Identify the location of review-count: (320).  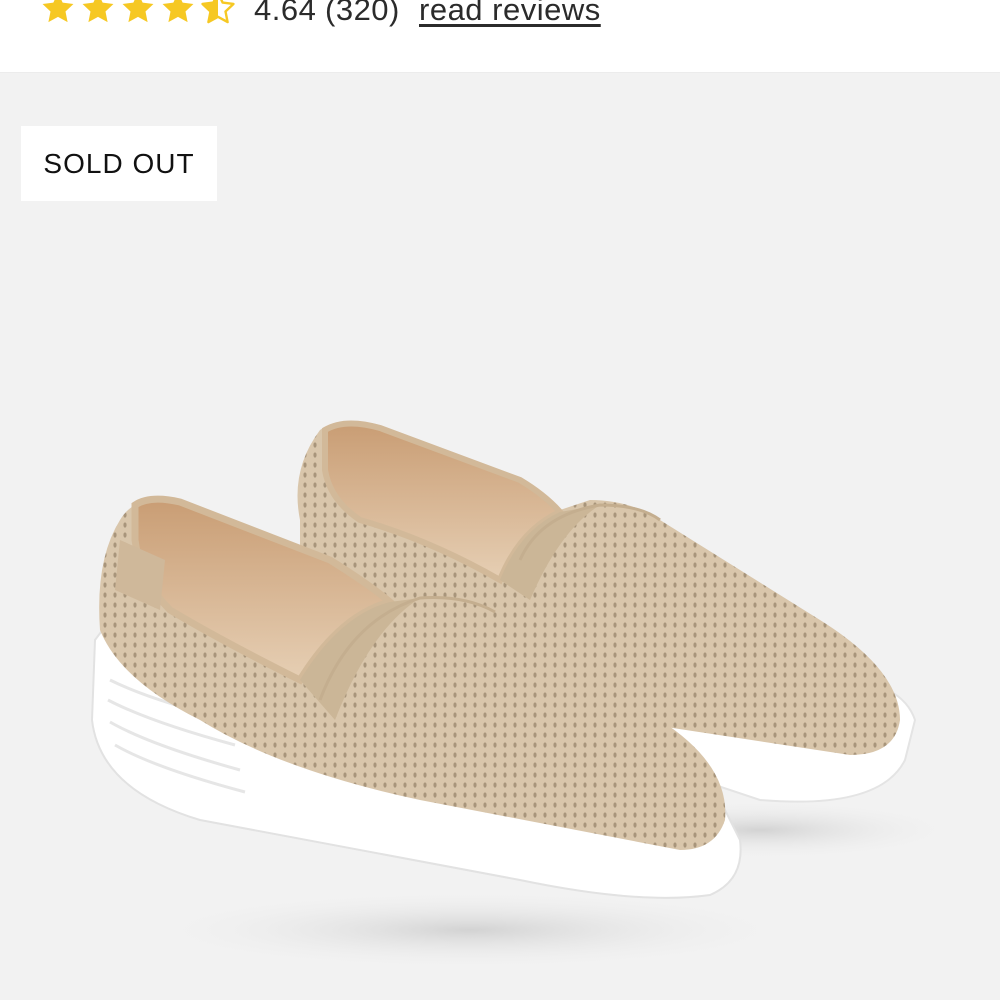
(362, 13).